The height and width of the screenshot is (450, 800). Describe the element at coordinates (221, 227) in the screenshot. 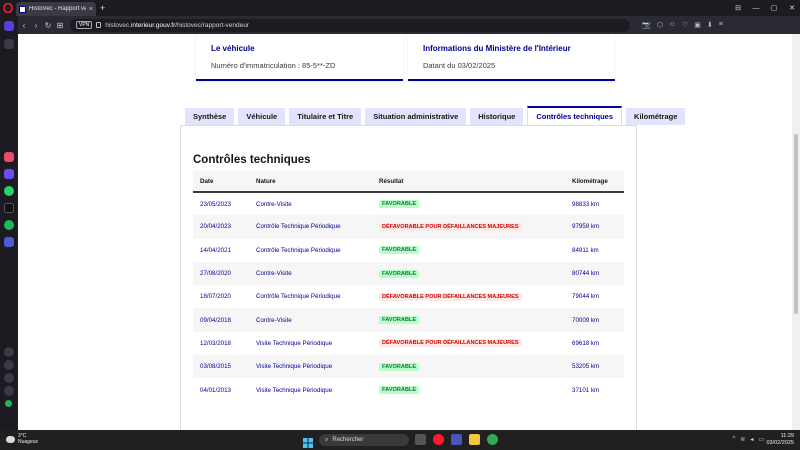

I see `cell-date: 20/04/2023` at that location.